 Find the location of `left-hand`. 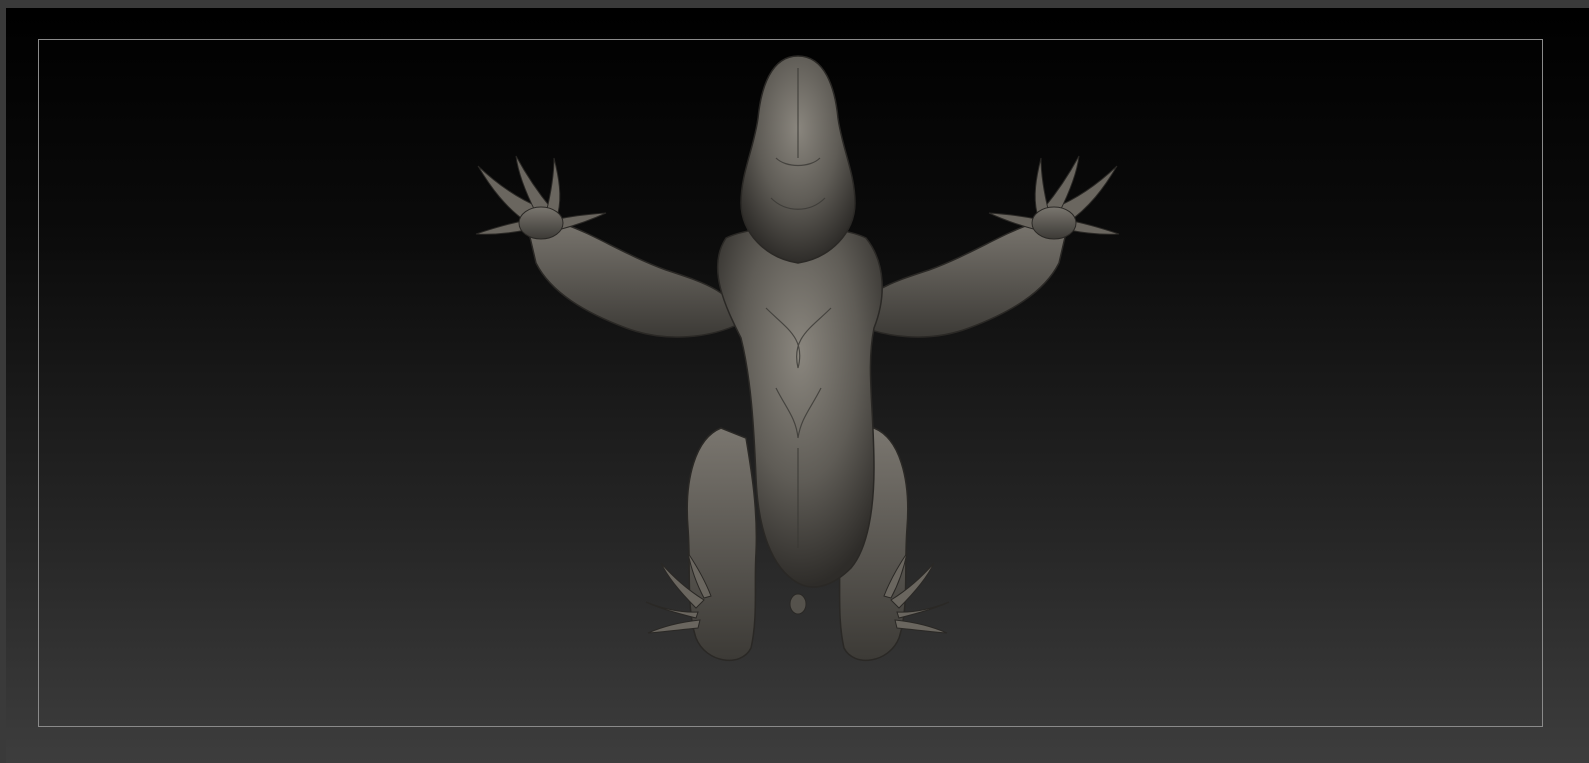

left-hand is located at coordinates (541, 197).